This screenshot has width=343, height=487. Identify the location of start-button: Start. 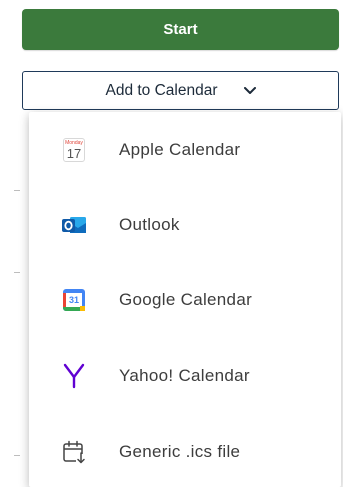
(180, 29).